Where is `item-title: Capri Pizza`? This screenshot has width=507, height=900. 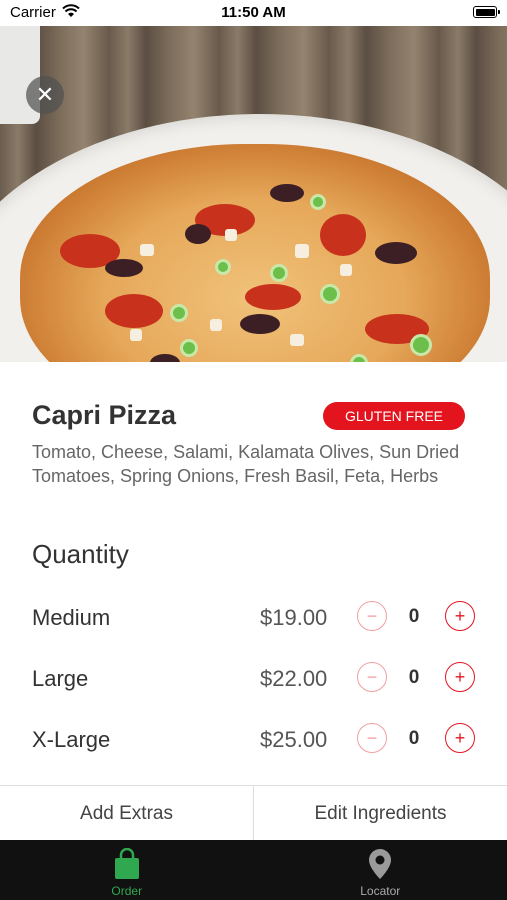
item-title: Capri Pizza is located at coordinates (104, 415).